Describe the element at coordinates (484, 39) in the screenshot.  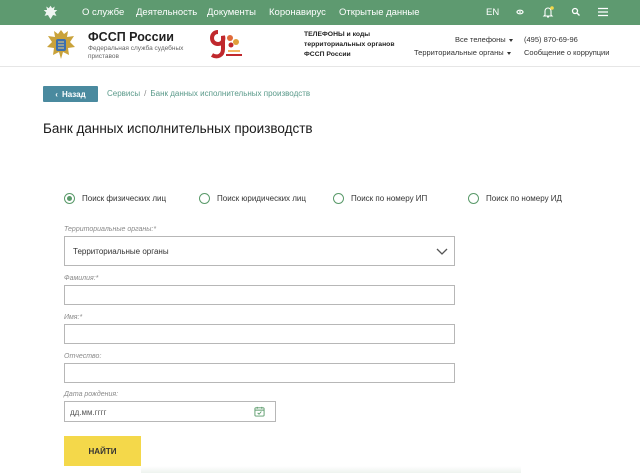
I see `all-phones-dropdown: Все телефоны` at that location.